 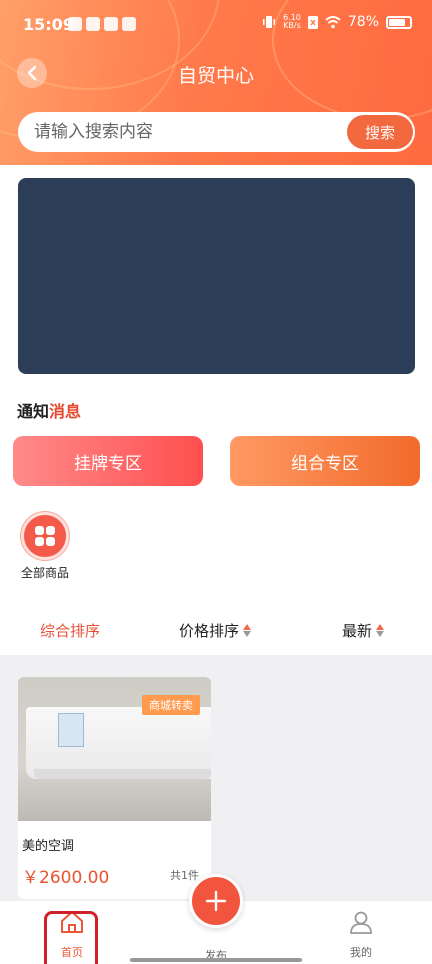 What do you see at coordinates (129, 24) in the screenshot?
I see `fan-icon` at bounding box center [129, 24].